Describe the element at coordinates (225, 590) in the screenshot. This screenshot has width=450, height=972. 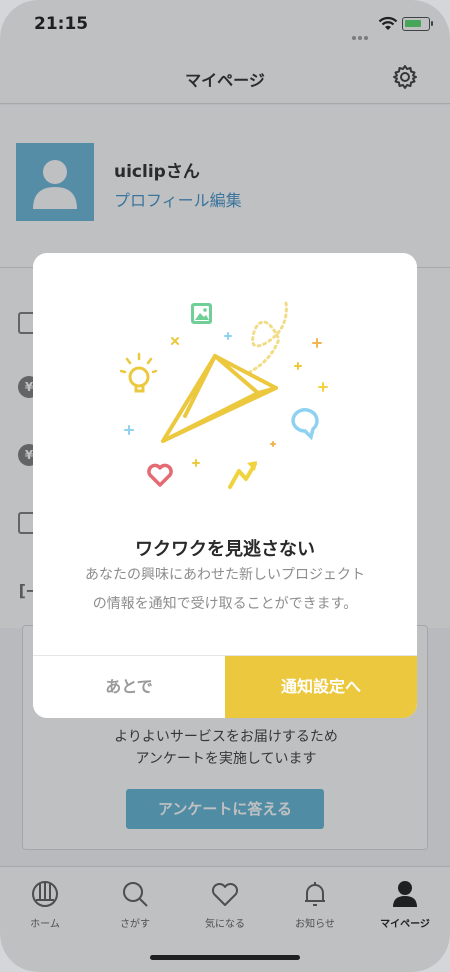
I see `dialog-body: あなたの興味にあわせた新しいプロジェクト の情報を通知で受け取ることができます。` at that location.